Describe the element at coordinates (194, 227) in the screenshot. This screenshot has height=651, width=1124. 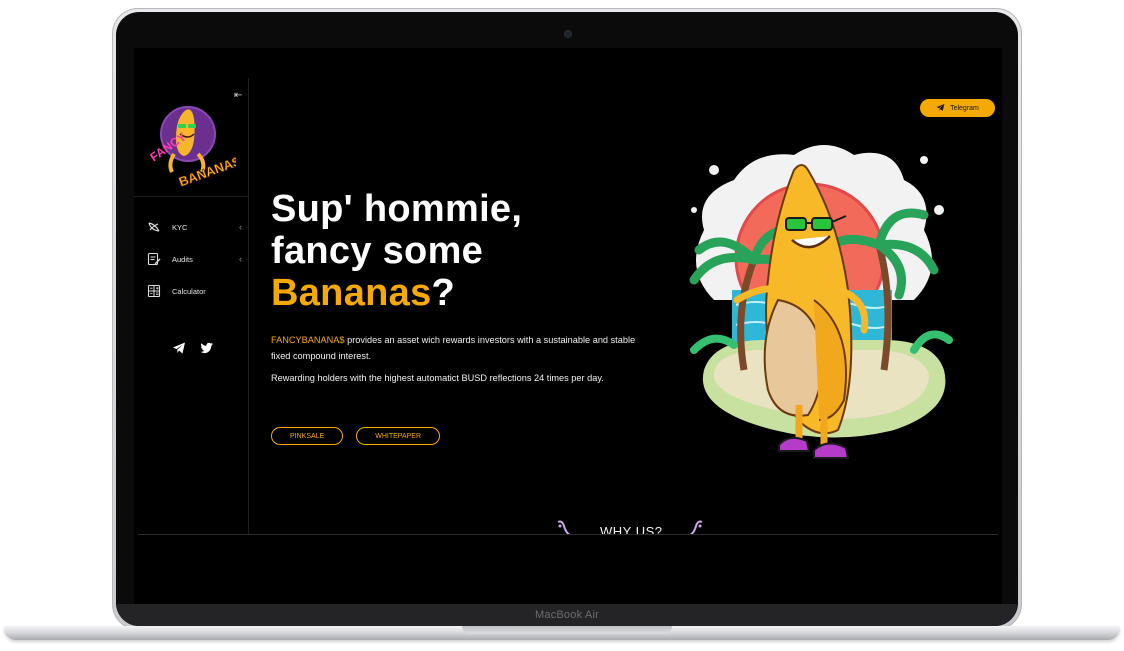
I see `sidebar-item-kyc: KYC ‹` at that location.